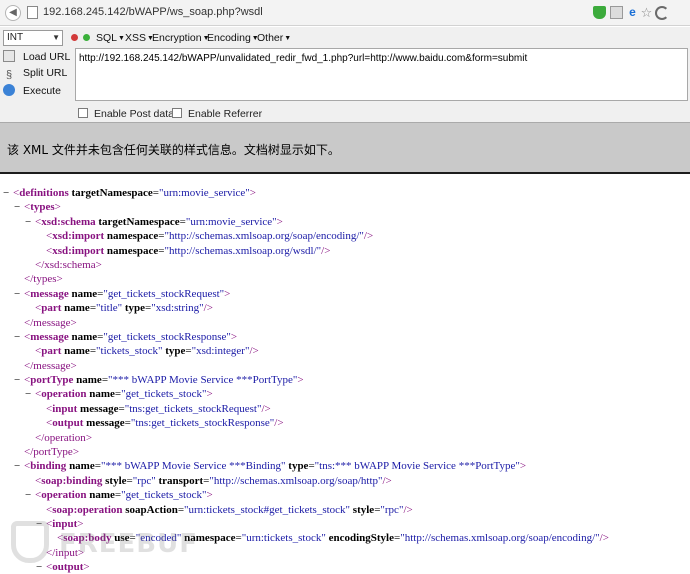 The image size is (690, 574). Describe the element at coordinates (151, 509) in the screenshot. I see `xml-attr-name: soapAction` at that location.